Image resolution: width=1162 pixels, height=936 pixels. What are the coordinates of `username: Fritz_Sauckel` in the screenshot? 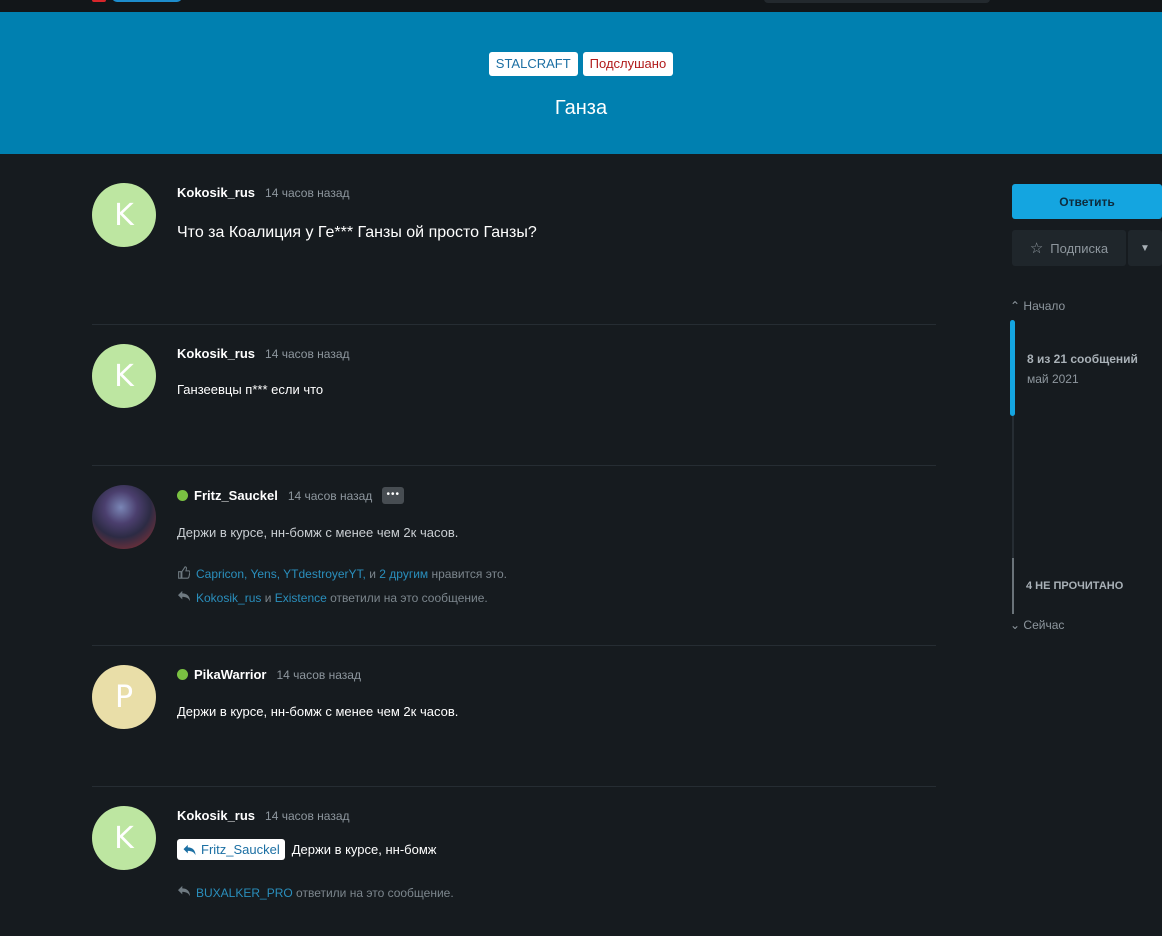 It's located at (236, 495).